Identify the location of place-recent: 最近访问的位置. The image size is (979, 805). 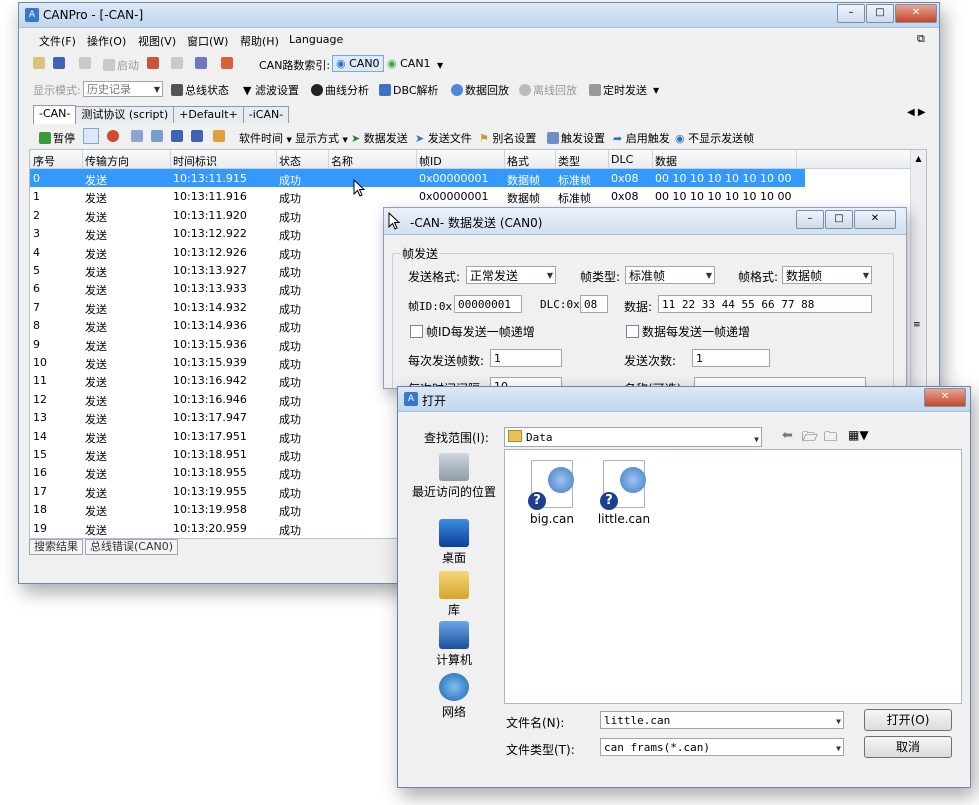
(454, 476).